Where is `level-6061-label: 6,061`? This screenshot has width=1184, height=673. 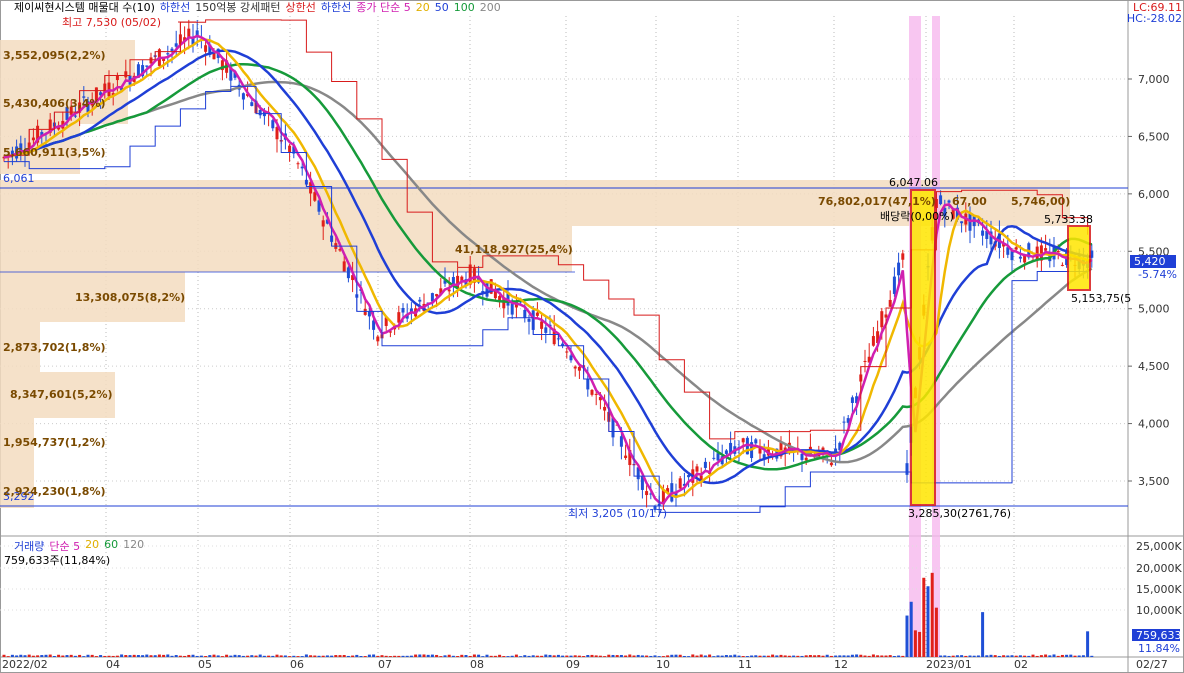 level-6061-label: 6,061 is located at coordinates (19, 178).